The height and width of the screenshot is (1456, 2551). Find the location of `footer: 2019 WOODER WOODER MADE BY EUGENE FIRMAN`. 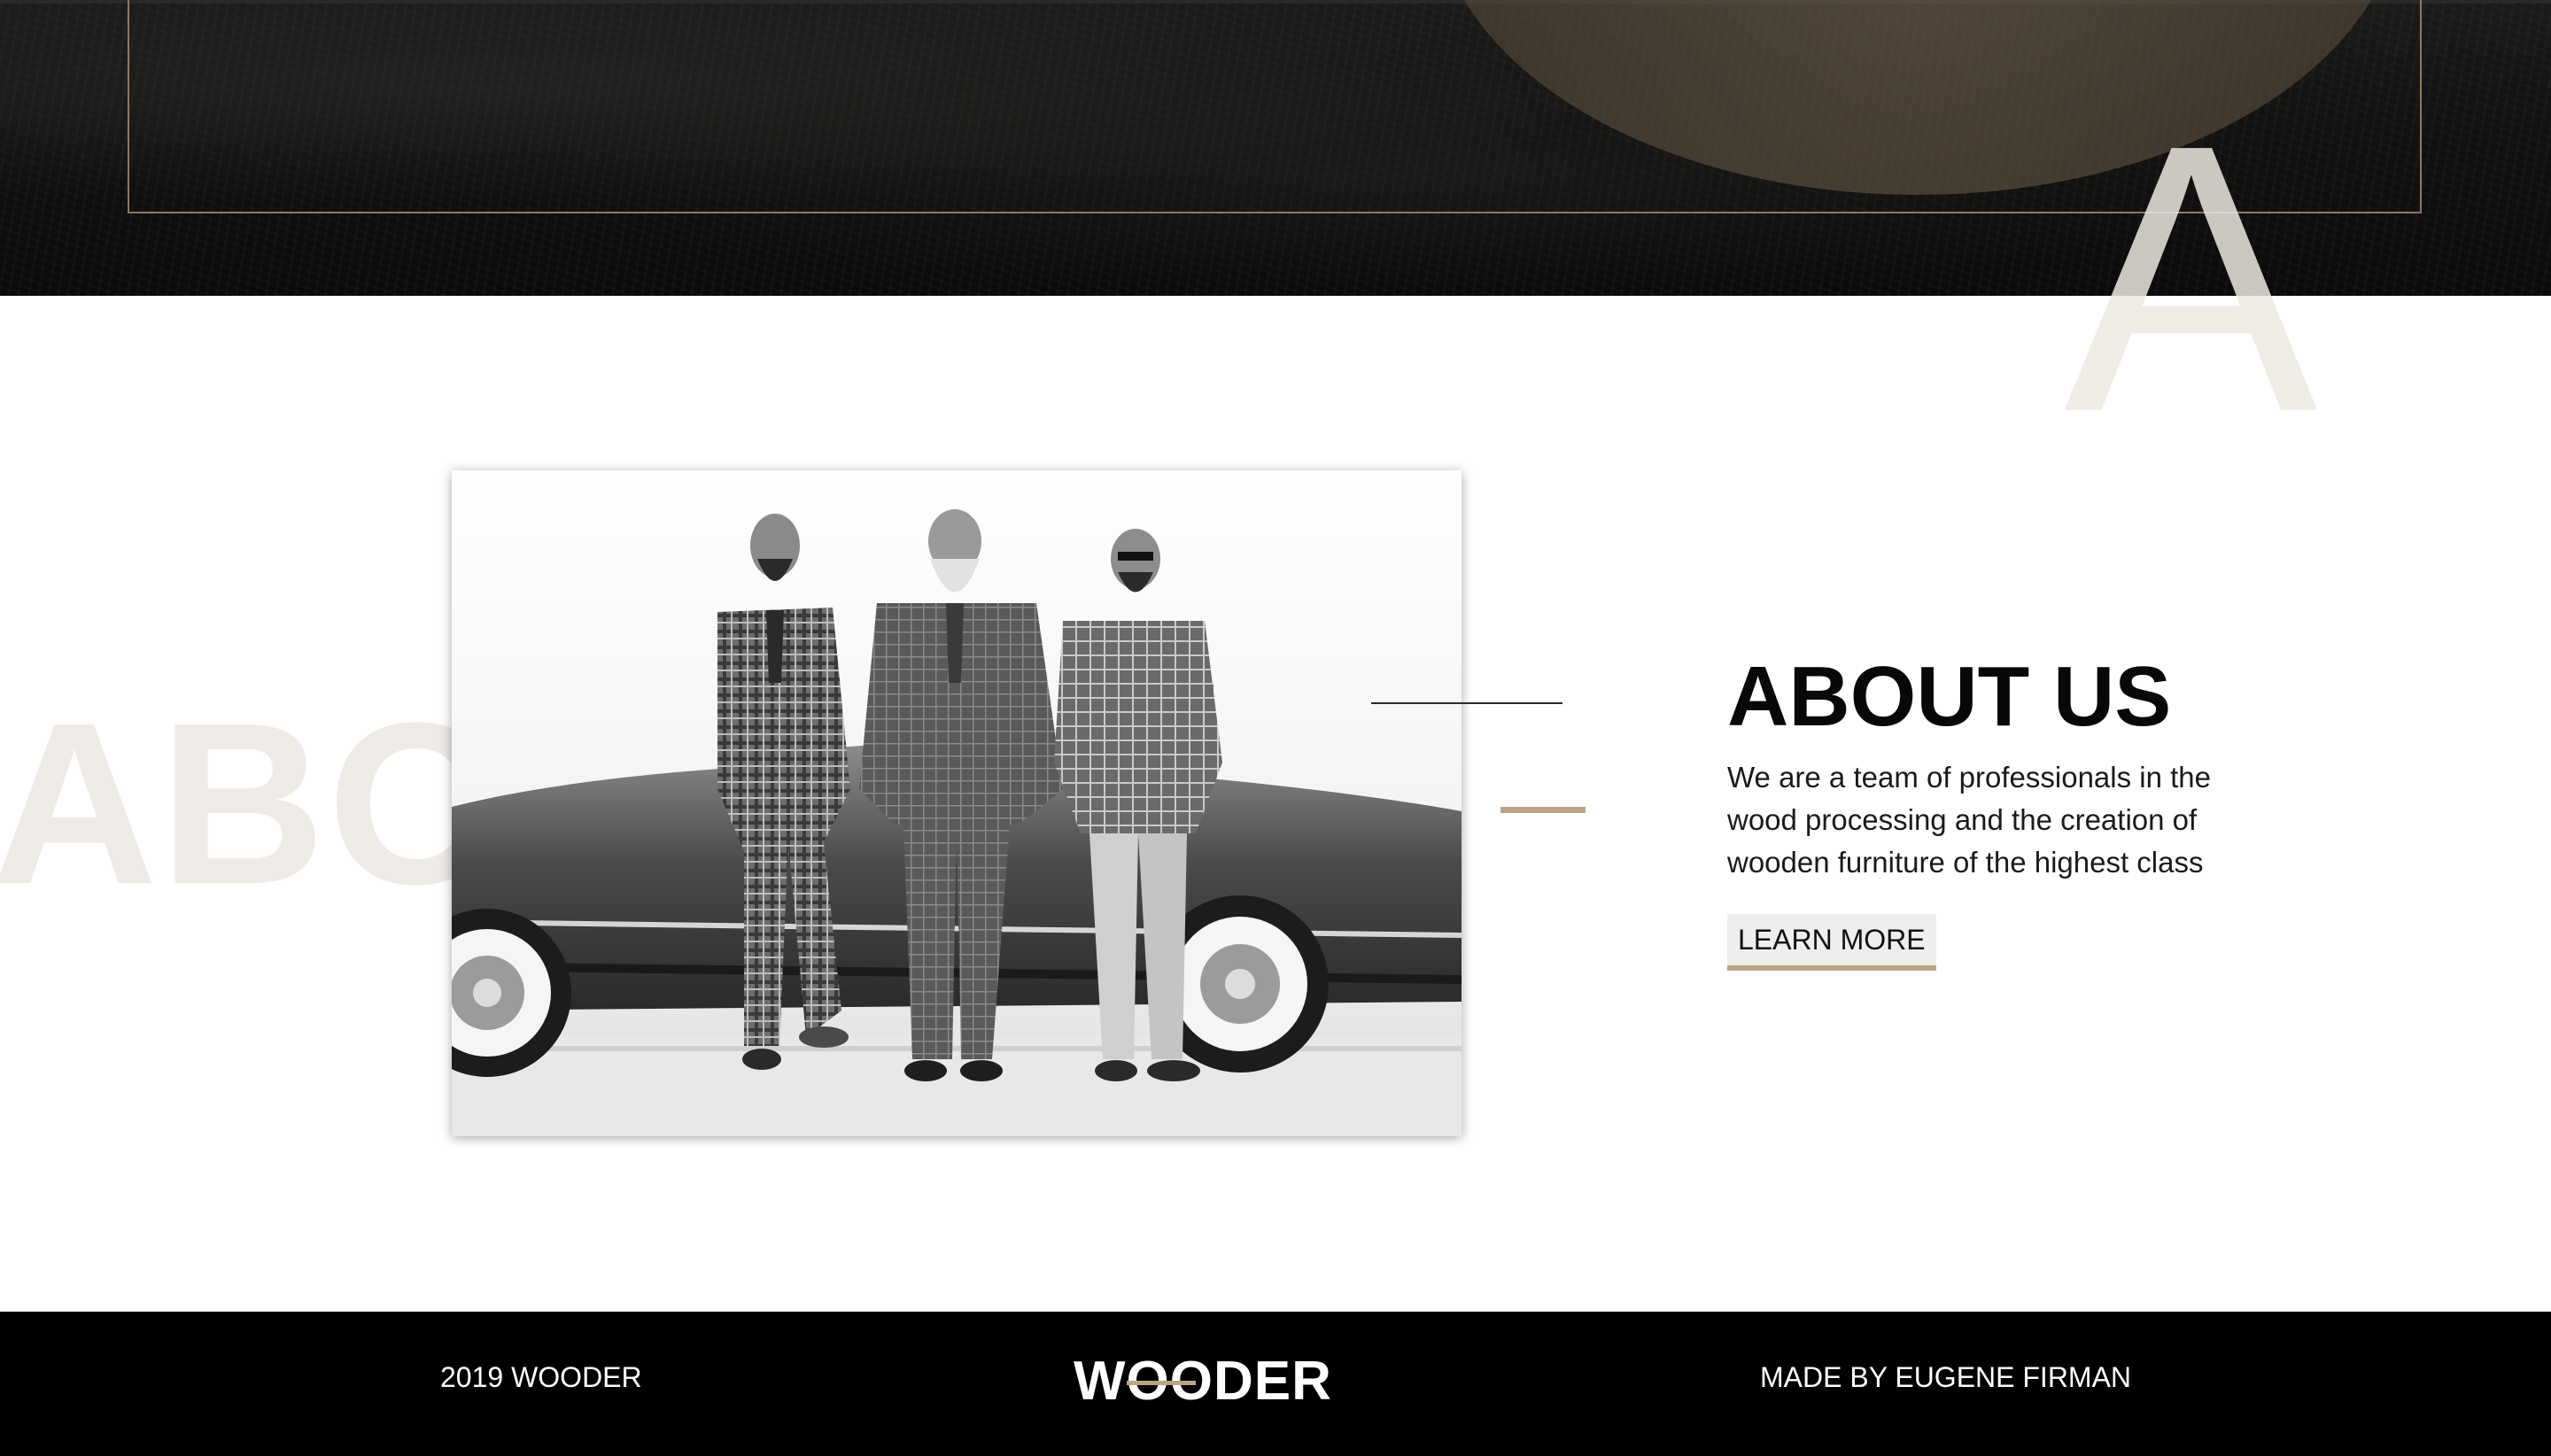

footer: 2019 WOODER WOODER MADE BY EUGENE FIRMAN is located at coordinates (1275, 1384).